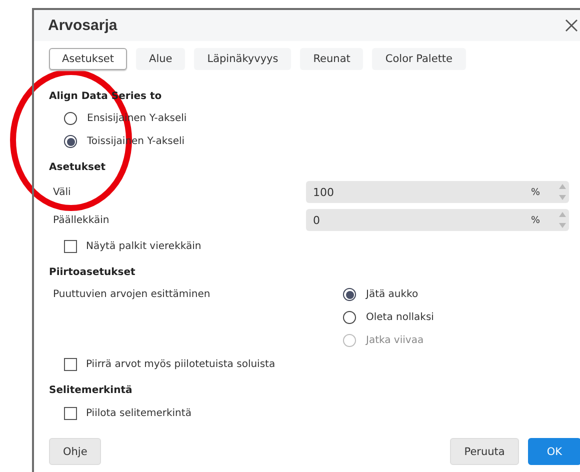 The image size is (580, 472). What do you see at coordinates (88, 59) in the screenshot?
I see `tab: Asetukset` at bounding box center [88, 59].